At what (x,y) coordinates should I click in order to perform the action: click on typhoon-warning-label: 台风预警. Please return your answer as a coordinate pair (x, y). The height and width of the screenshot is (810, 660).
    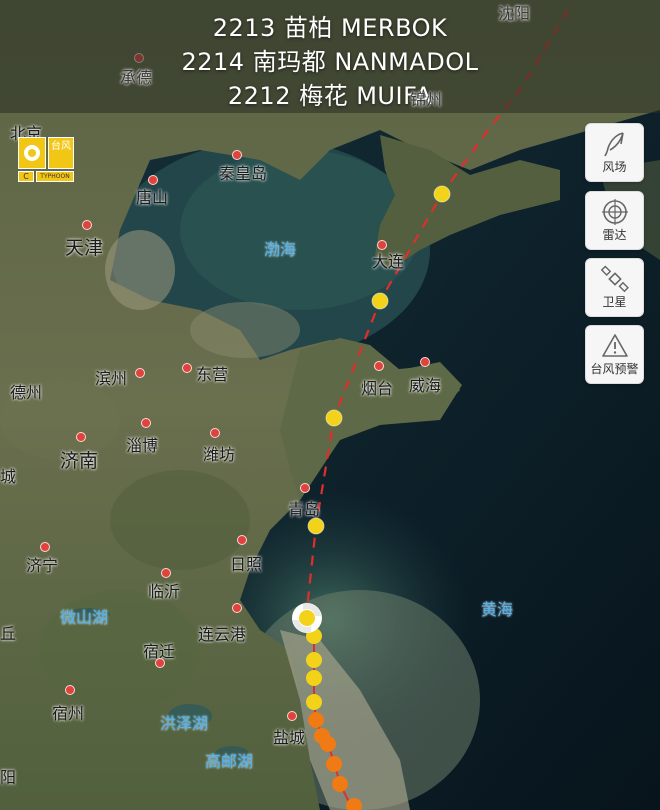
    Looking at the image, I should click on (614, 369).